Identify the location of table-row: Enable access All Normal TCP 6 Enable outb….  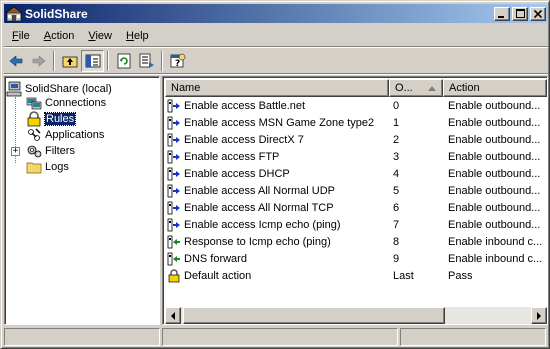
(356, 207).